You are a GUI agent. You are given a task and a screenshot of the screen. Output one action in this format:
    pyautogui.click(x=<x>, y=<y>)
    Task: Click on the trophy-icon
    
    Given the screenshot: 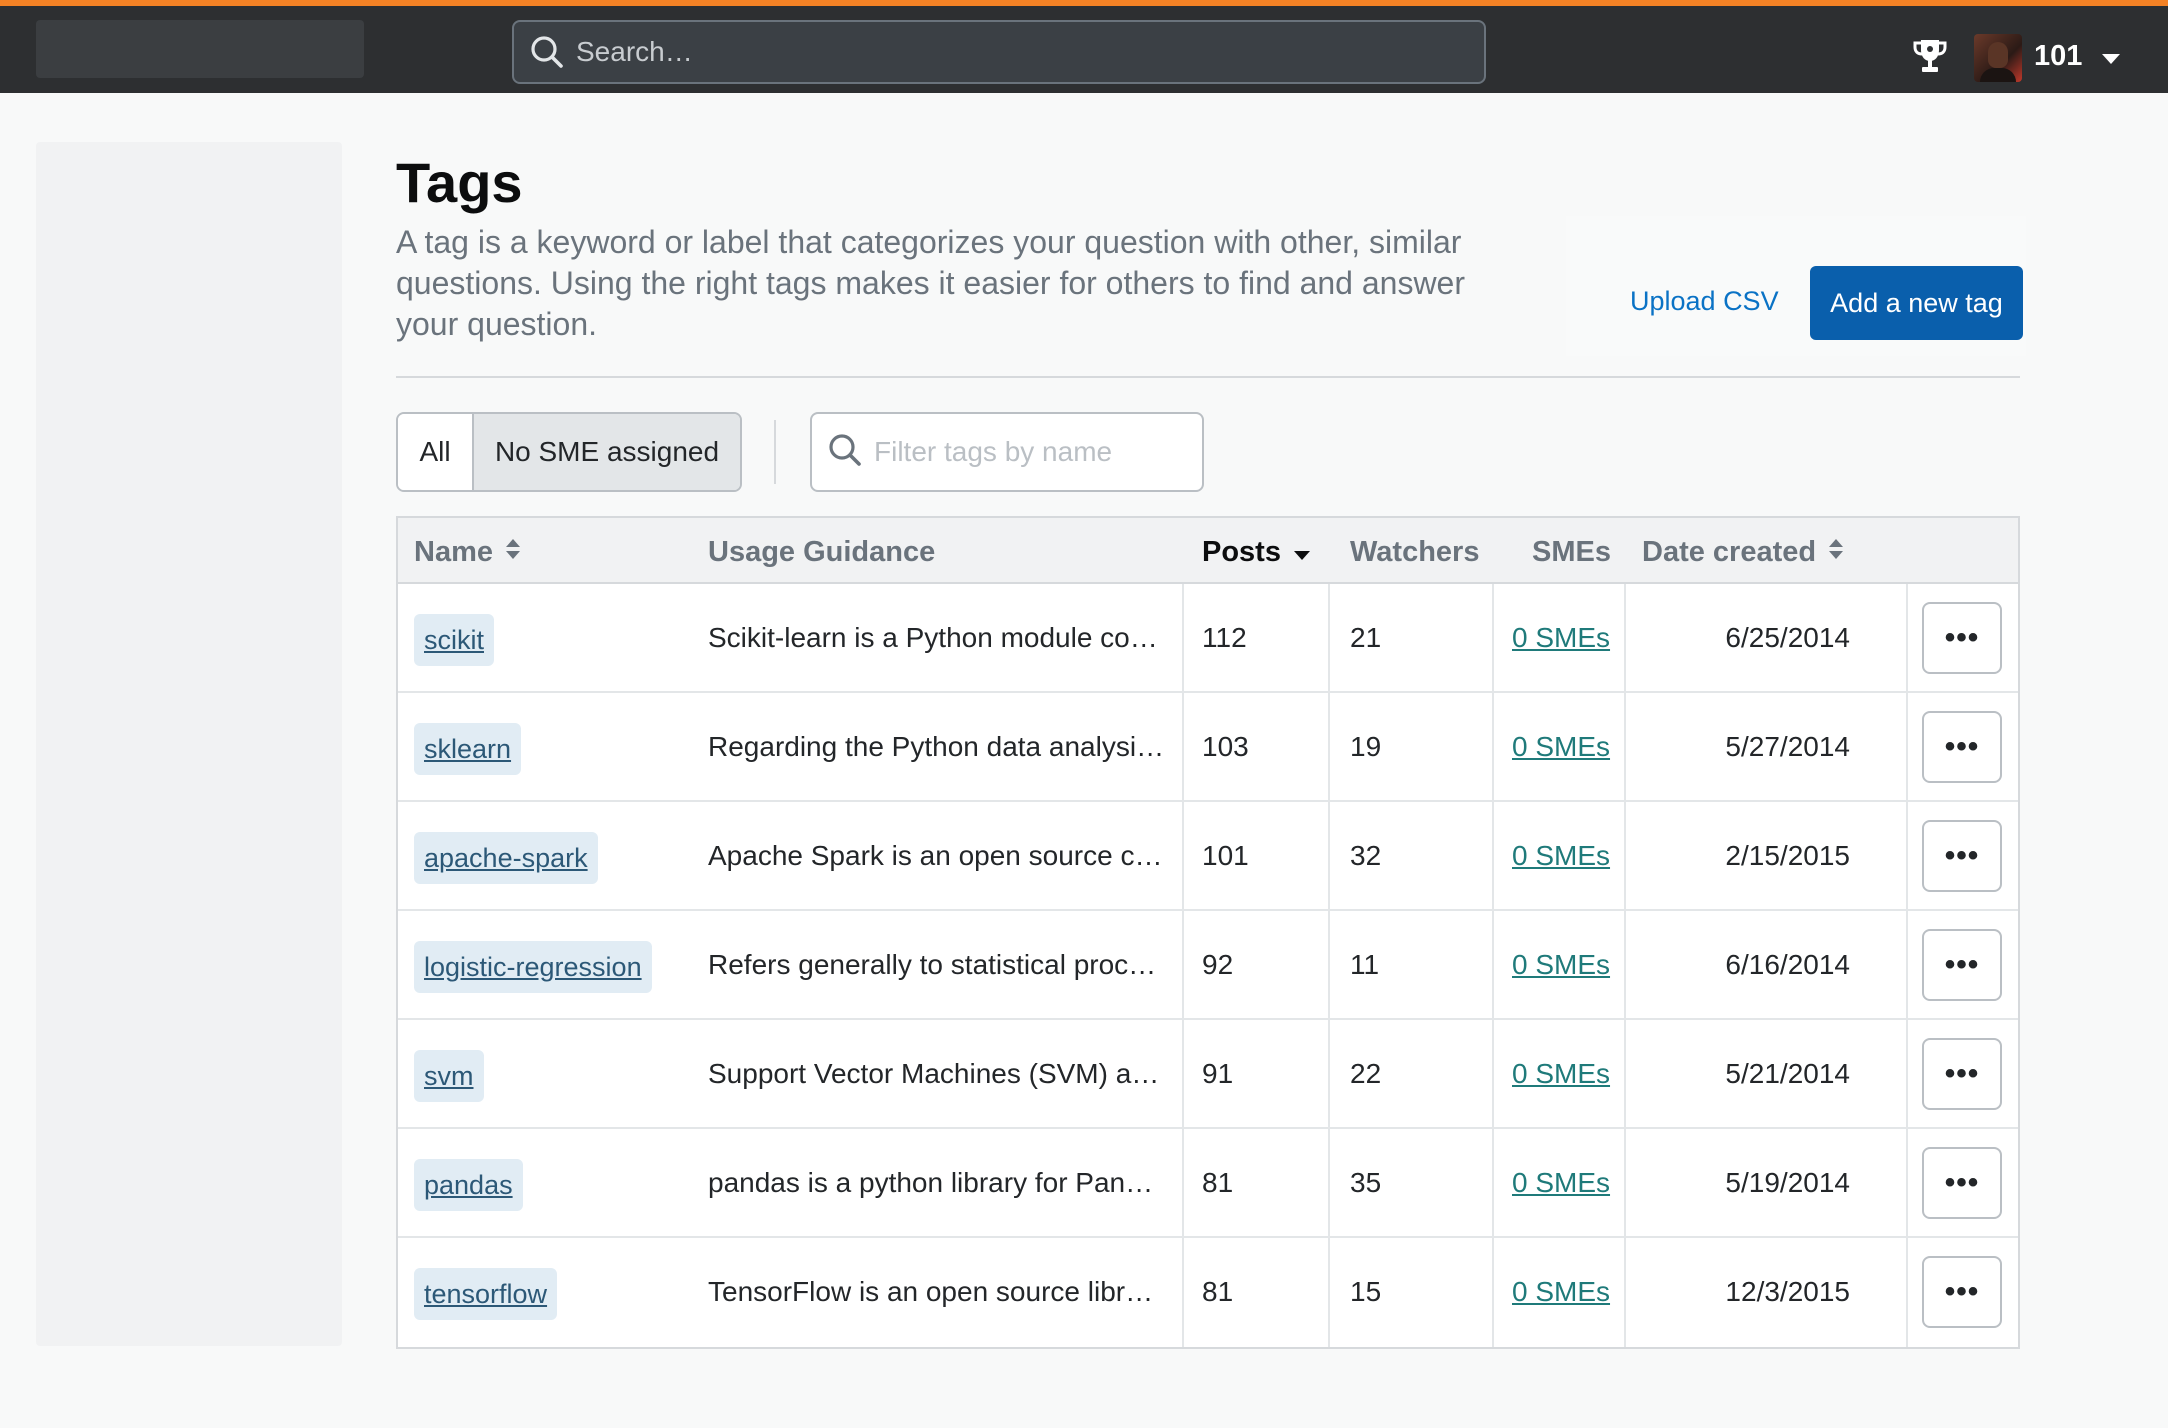 What is the action you would take?
    pyautogui.click(x=1930, y=56)
    